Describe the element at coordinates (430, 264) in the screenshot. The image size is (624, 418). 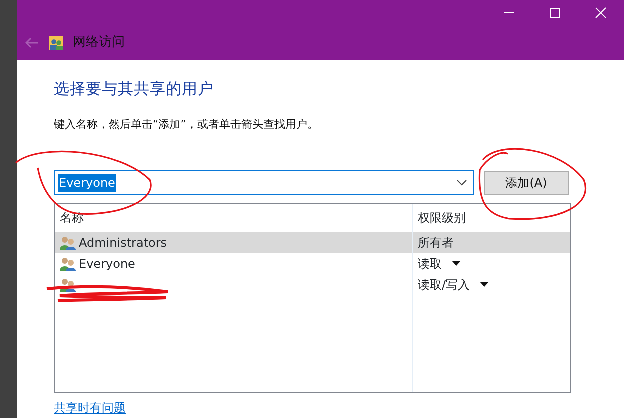
I see `permission-level: 读取` at that location.